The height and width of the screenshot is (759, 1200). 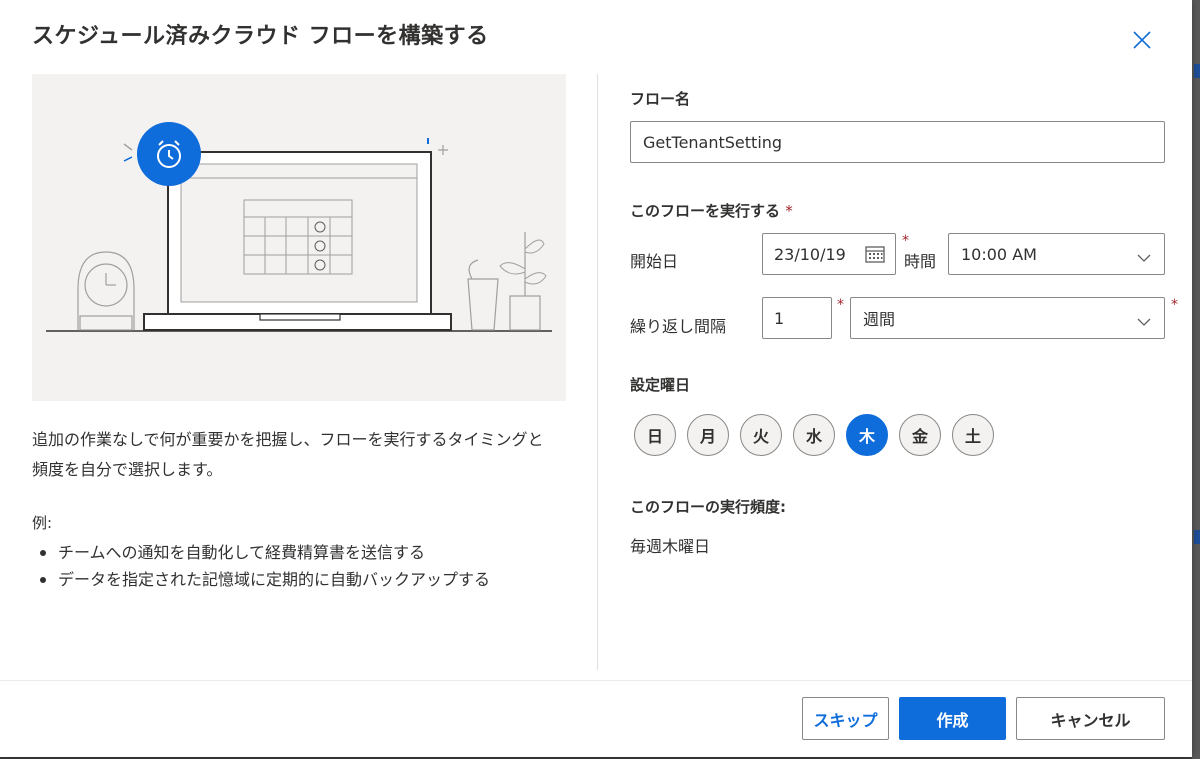 I want to click on weekday-label: 設定曜日, so click(x=660, y=385).